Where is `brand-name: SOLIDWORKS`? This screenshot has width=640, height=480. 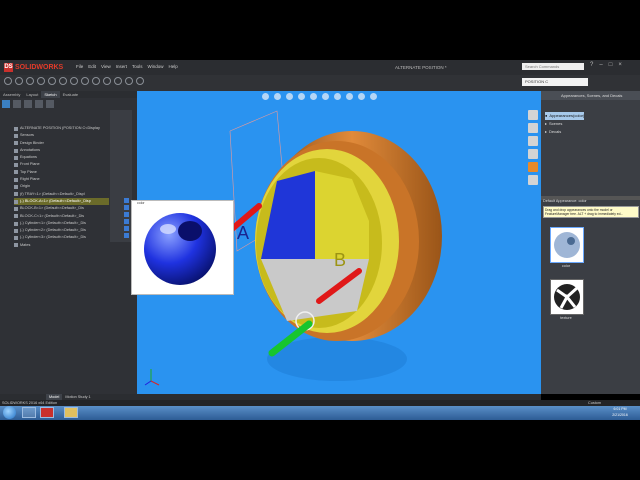 brand-name: SOLIDWORKS is located at coordinates (39, 67).